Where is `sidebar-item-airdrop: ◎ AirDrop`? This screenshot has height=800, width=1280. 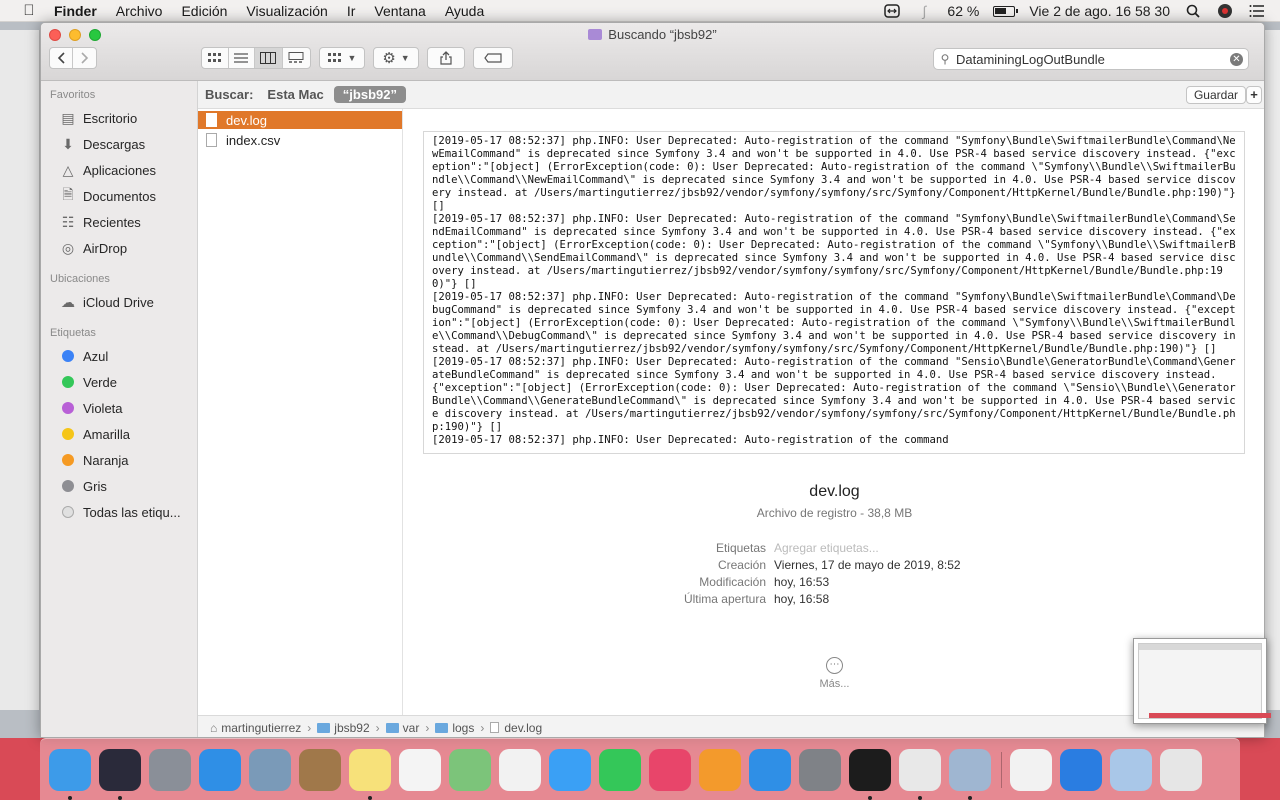
sidebar-item-airdrop: ◎ AirDrop is located at coordinates (119, 248).